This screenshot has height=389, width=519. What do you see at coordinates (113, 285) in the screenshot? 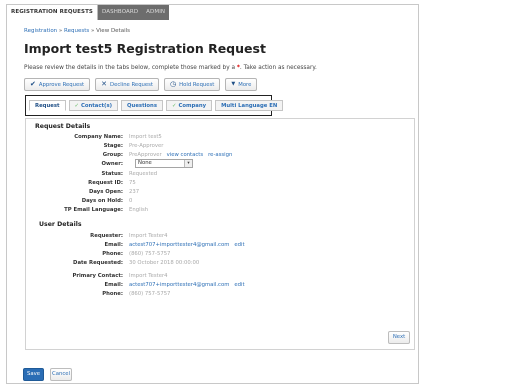
I see `primary-email-label: Email:` at bounding box center [113, 285].